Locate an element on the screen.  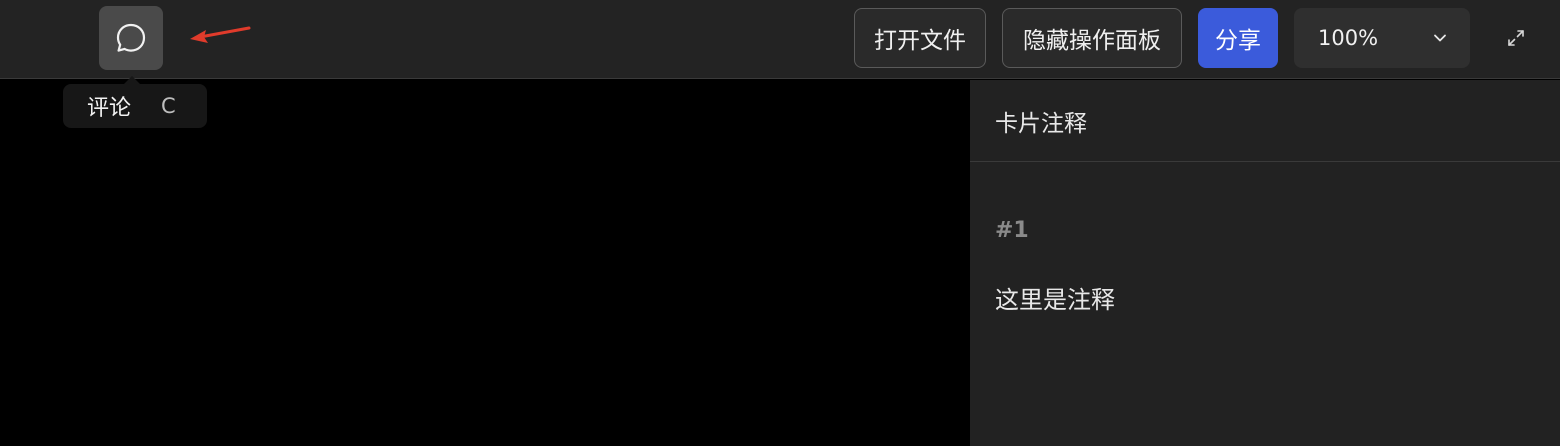
hide-panel-button: 隐藏操作面板 is located at coordinates (1092, 38).